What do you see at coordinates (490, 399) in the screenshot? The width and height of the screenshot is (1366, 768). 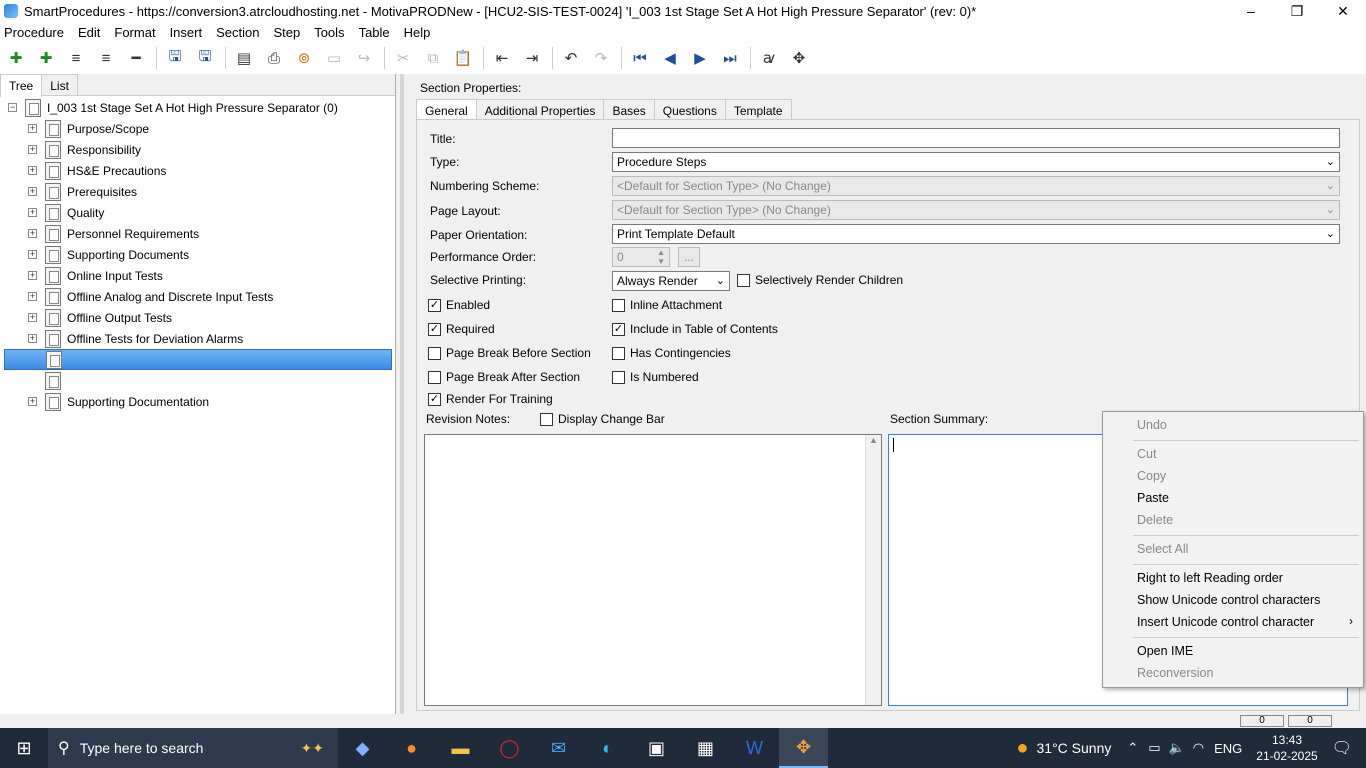 I see `render-training-checkbox: ✓ Render For Training` at bounding box center [490, 399].